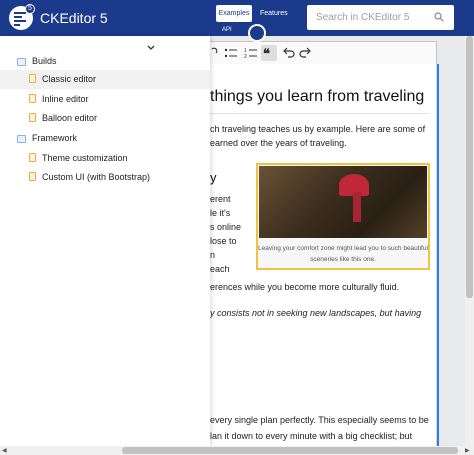 This screenshot has height=455, width=474. I want to click on horizontal-scrollbar: ◀ ▶, so click(237, 450).